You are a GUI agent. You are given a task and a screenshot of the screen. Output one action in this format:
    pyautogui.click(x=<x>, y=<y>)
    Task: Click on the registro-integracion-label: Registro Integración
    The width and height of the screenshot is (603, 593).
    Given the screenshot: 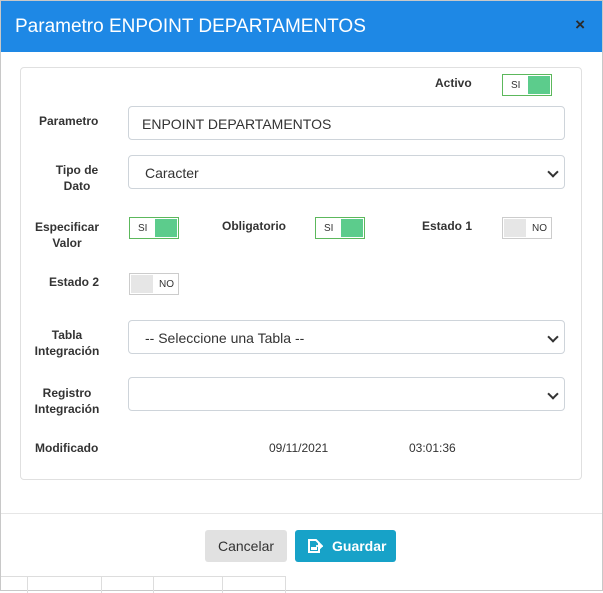 What is the action you would take?
    pyautogui.click(x=67, y=401)
    